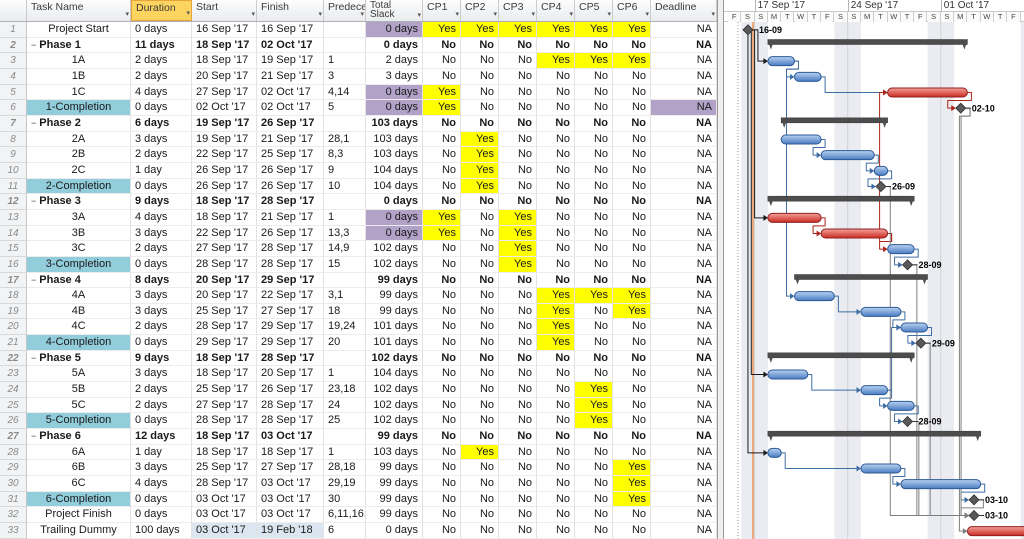 The width and height of the screenshot is (1024, 539). Describe the element at coordinates (290, 515) in the screenshot. I see `cell-finish: 03 Oct '17` at that location.